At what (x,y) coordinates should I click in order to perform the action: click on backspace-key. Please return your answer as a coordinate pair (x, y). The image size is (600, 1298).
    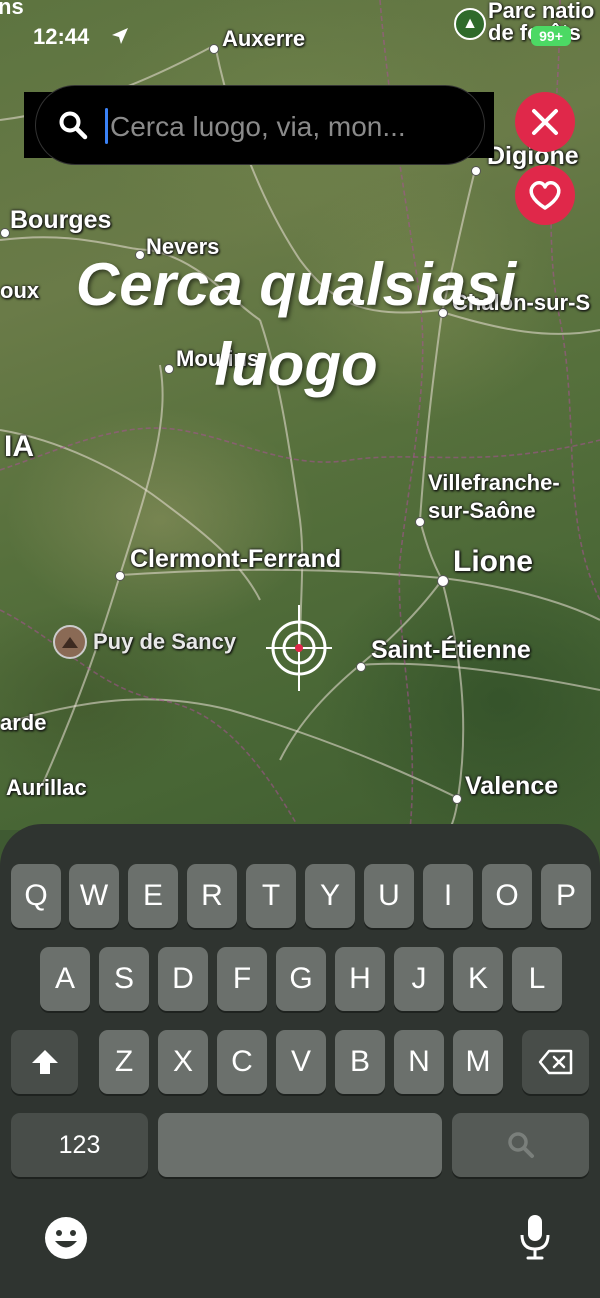
    Looking at the image, I should click on (555, 1062).